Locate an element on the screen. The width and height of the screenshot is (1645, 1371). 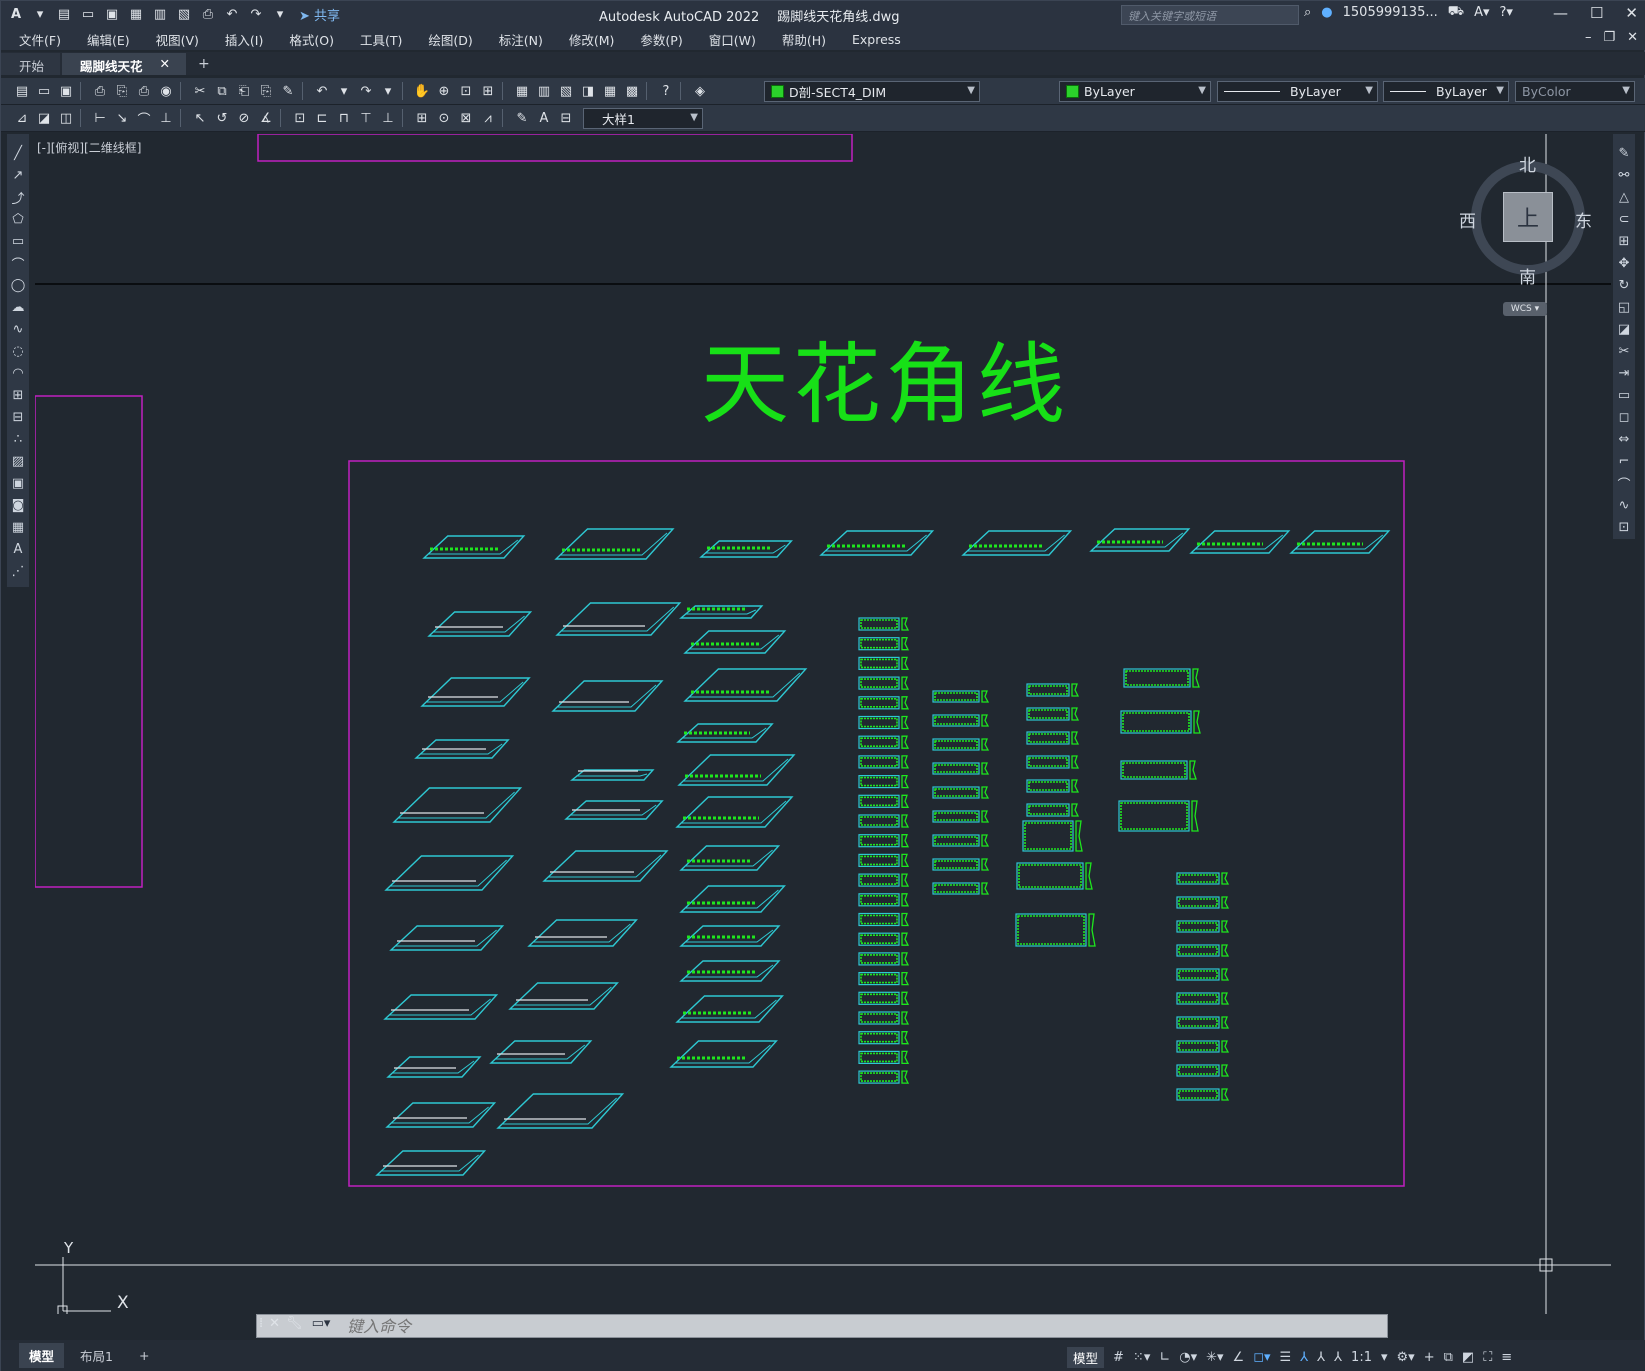
baseline-icon: ⊘ is located at coordinates (244, 118).